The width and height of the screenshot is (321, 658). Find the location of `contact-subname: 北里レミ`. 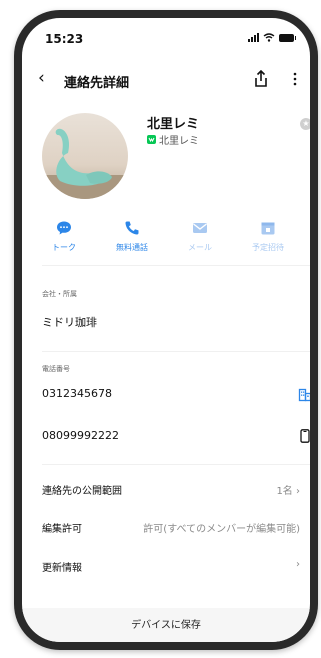

contact-subname: 北里レミ is located at coordinates (173, 139).